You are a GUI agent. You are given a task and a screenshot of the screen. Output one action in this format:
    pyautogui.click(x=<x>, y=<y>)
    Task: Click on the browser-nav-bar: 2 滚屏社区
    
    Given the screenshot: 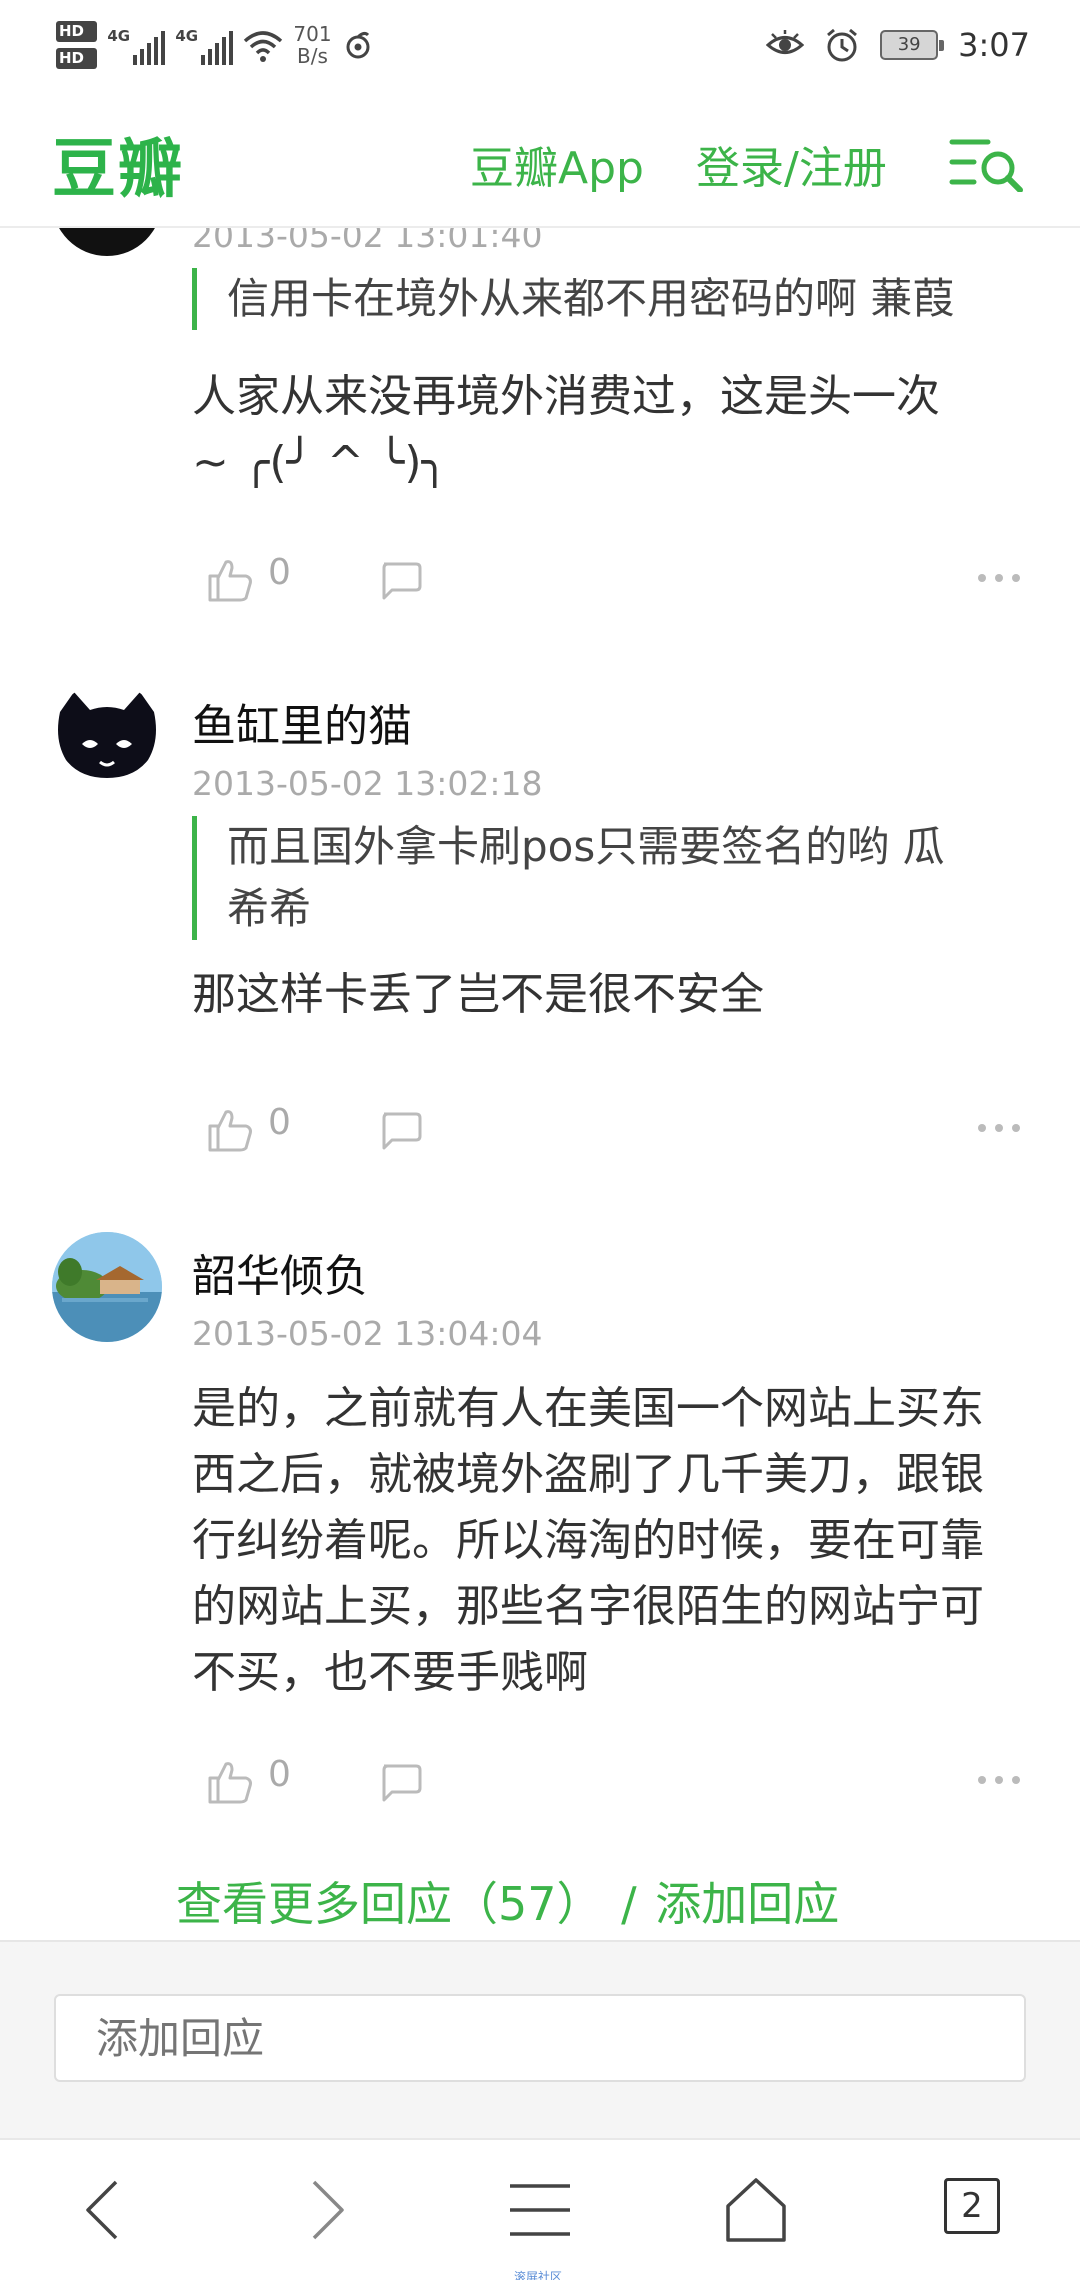 What is the action you would take?
    pyautogui.click(x=540, y=2209)
    